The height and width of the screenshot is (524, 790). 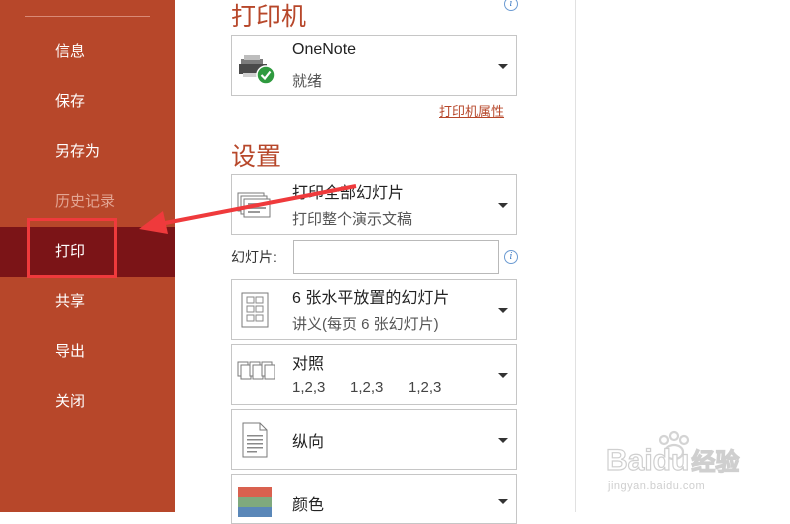 What do you see at coordinates (374, 204) in the screenshot?
I see `print-range-dropdown: 打印全部幻灯片 打印整个演示文稿` at bounding box center [374, 204].